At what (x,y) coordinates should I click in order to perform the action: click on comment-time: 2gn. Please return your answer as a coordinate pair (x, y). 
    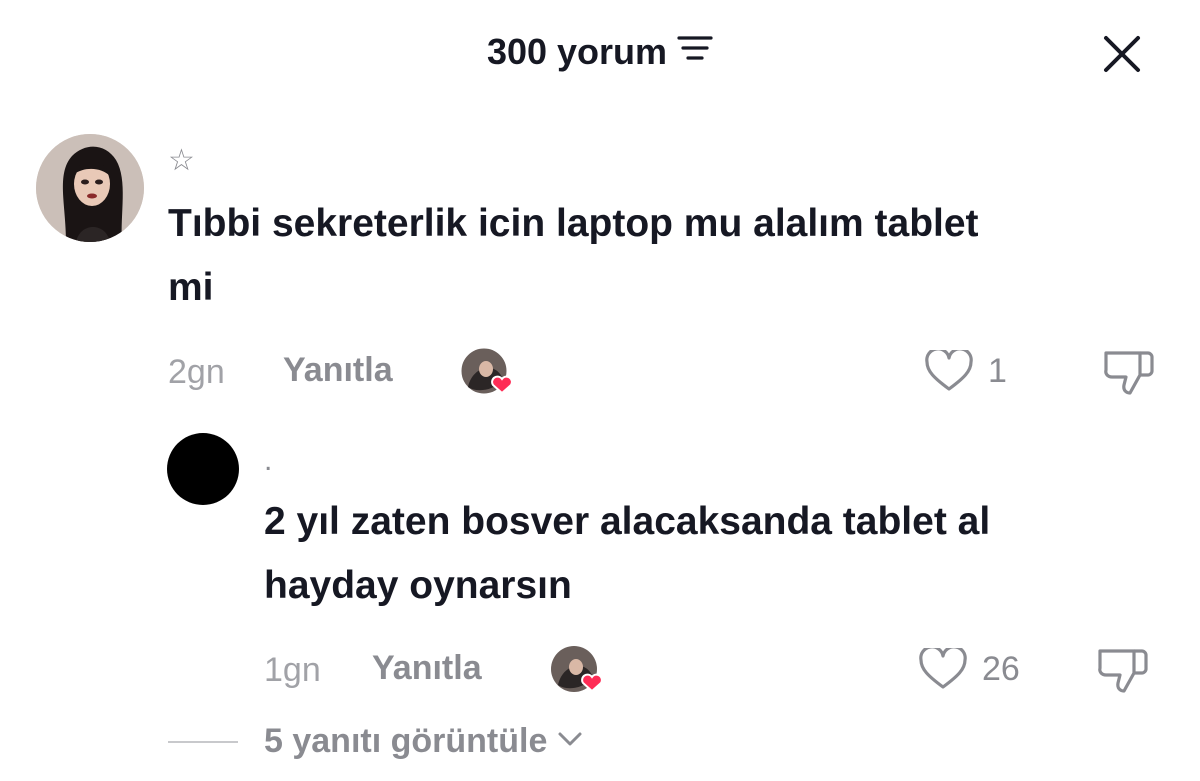
    Looking at the image, I should click on (196, 372).